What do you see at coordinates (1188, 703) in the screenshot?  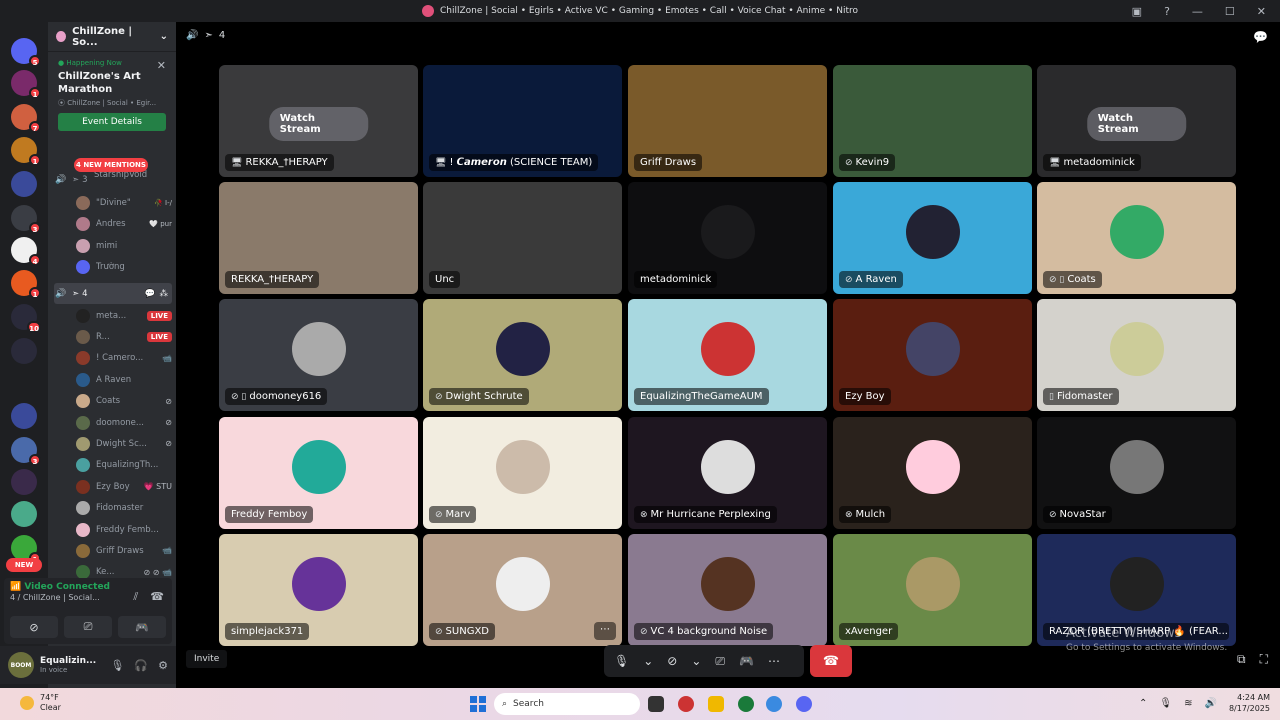 I see `wifi-icon: ≋` at bounding box center [1188, 703].